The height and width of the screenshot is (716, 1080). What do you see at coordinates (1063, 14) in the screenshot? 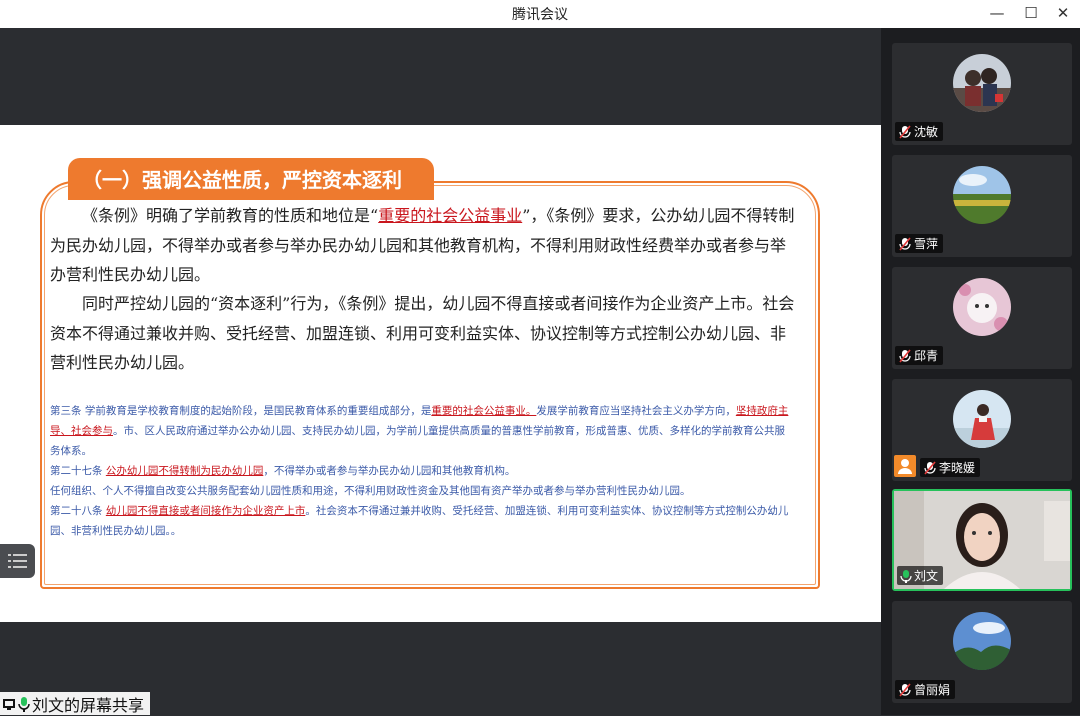
I see `close-button: ✕` at bounding box center [1063, 14].